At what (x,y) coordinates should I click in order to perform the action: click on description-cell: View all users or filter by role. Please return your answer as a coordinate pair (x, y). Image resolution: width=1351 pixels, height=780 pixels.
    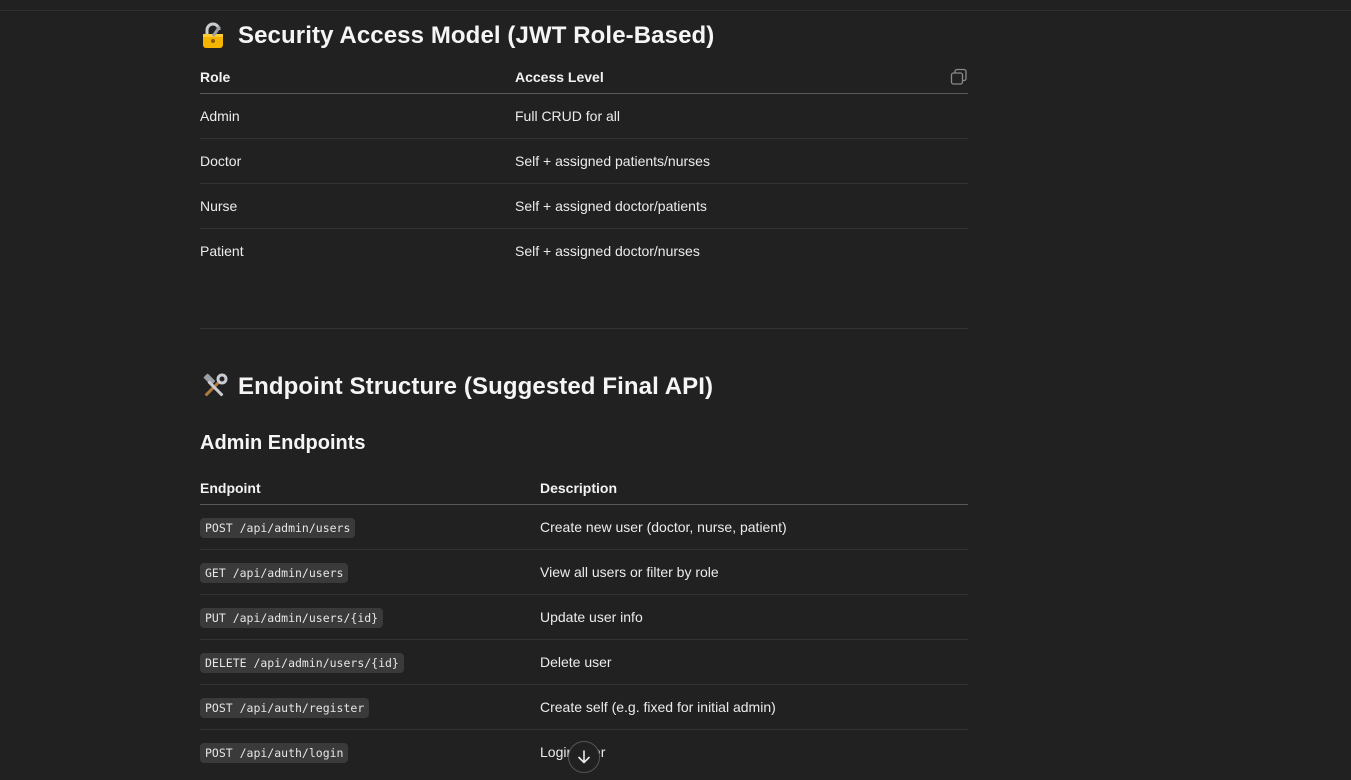
    Looking at the image, I should click on (754, 572).